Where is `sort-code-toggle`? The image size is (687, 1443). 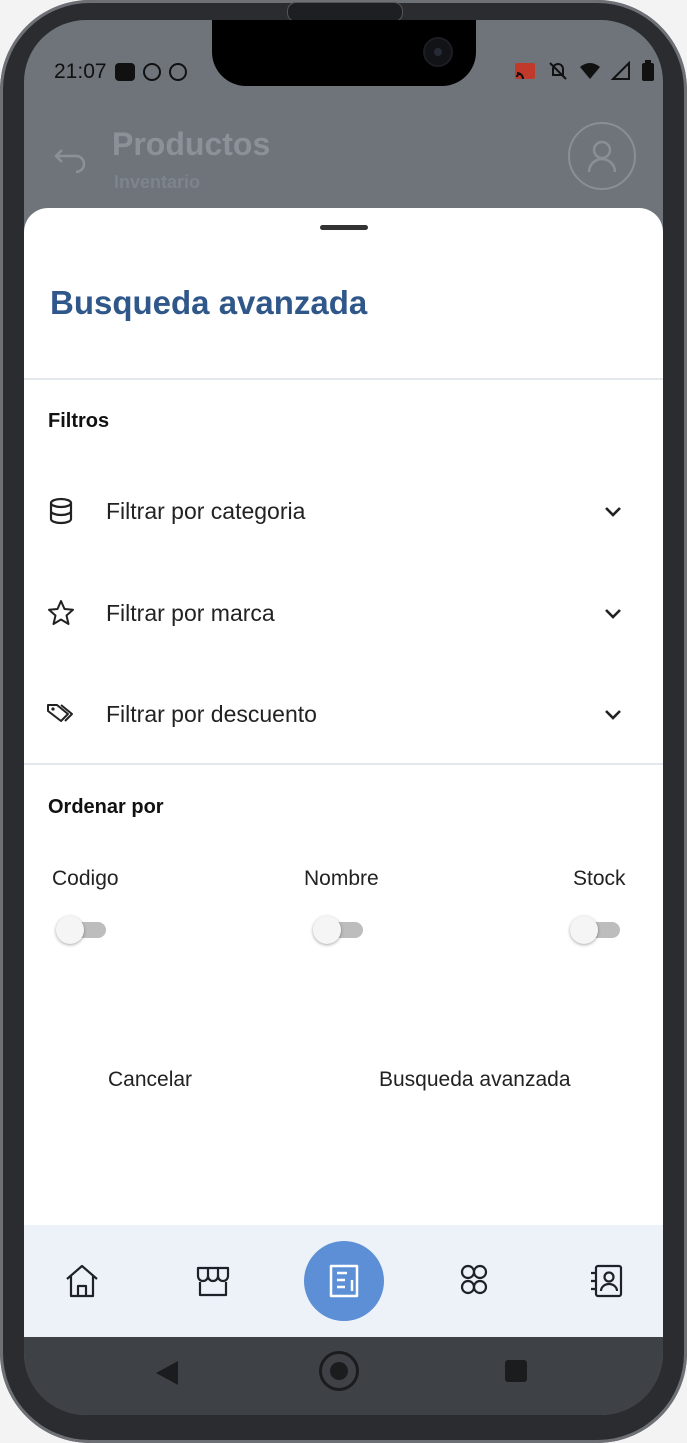
sort-code-toggle is located at coordinates (82, 929).